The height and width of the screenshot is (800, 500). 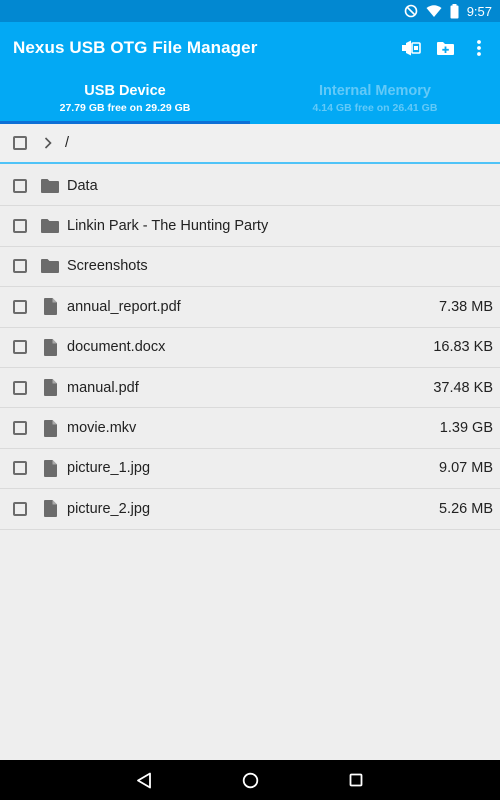 I want to click on item-name: document.docx, so click(x=116, y=347).